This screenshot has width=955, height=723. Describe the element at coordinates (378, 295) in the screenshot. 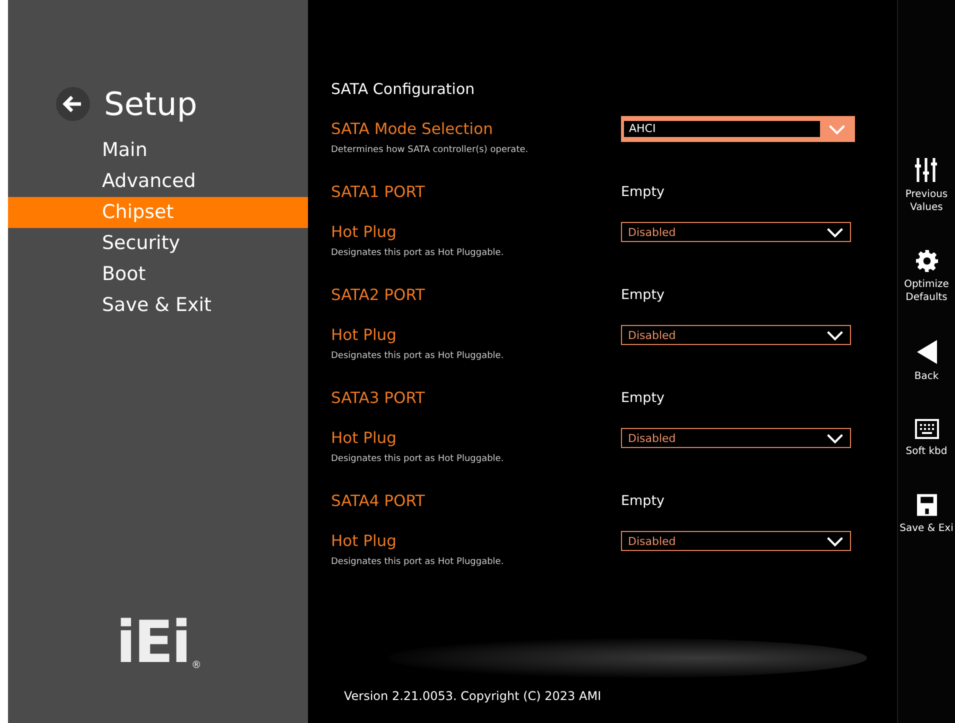

I see `setting-label: SATA2 PORT` at that location.